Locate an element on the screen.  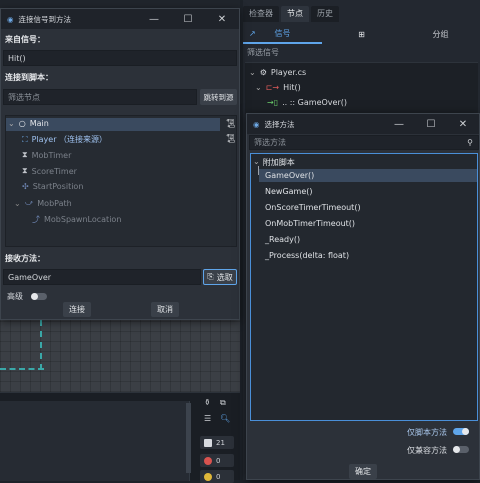
tree-node-main: ⌄ ○ Main is located at coordinates (28, 123).